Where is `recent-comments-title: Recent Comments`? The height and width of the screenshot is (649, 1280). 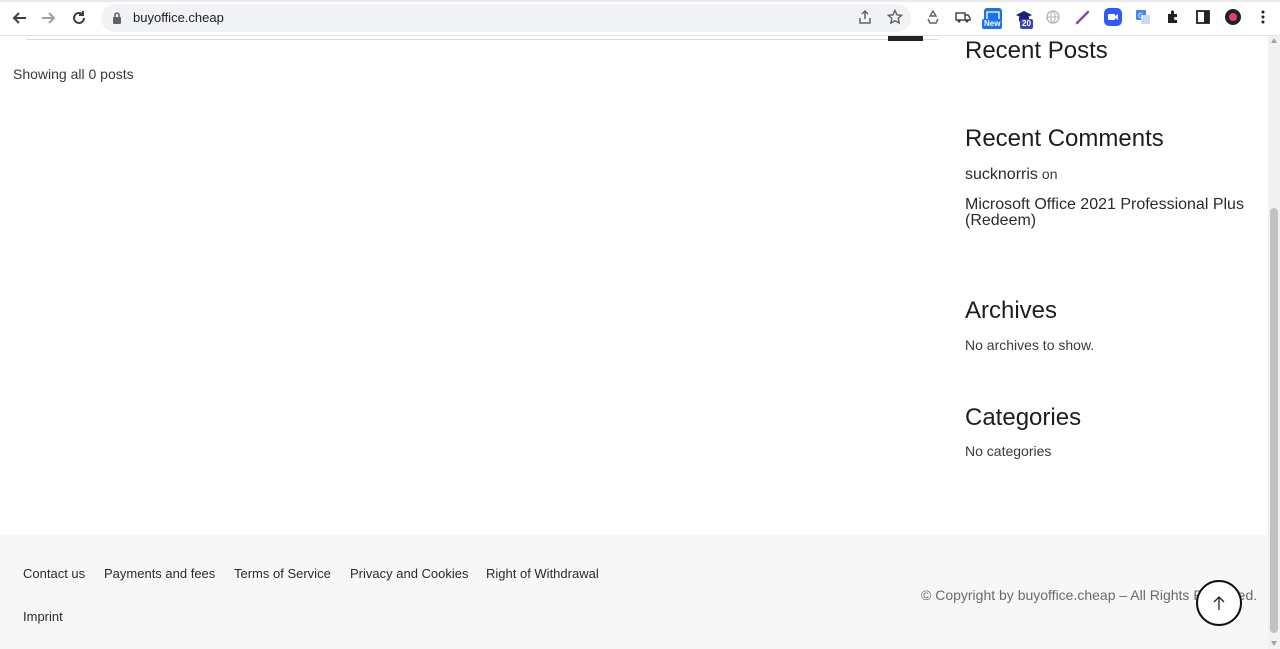
recent-comments-title: Recent Comments is located at coordinates (1064, 138).